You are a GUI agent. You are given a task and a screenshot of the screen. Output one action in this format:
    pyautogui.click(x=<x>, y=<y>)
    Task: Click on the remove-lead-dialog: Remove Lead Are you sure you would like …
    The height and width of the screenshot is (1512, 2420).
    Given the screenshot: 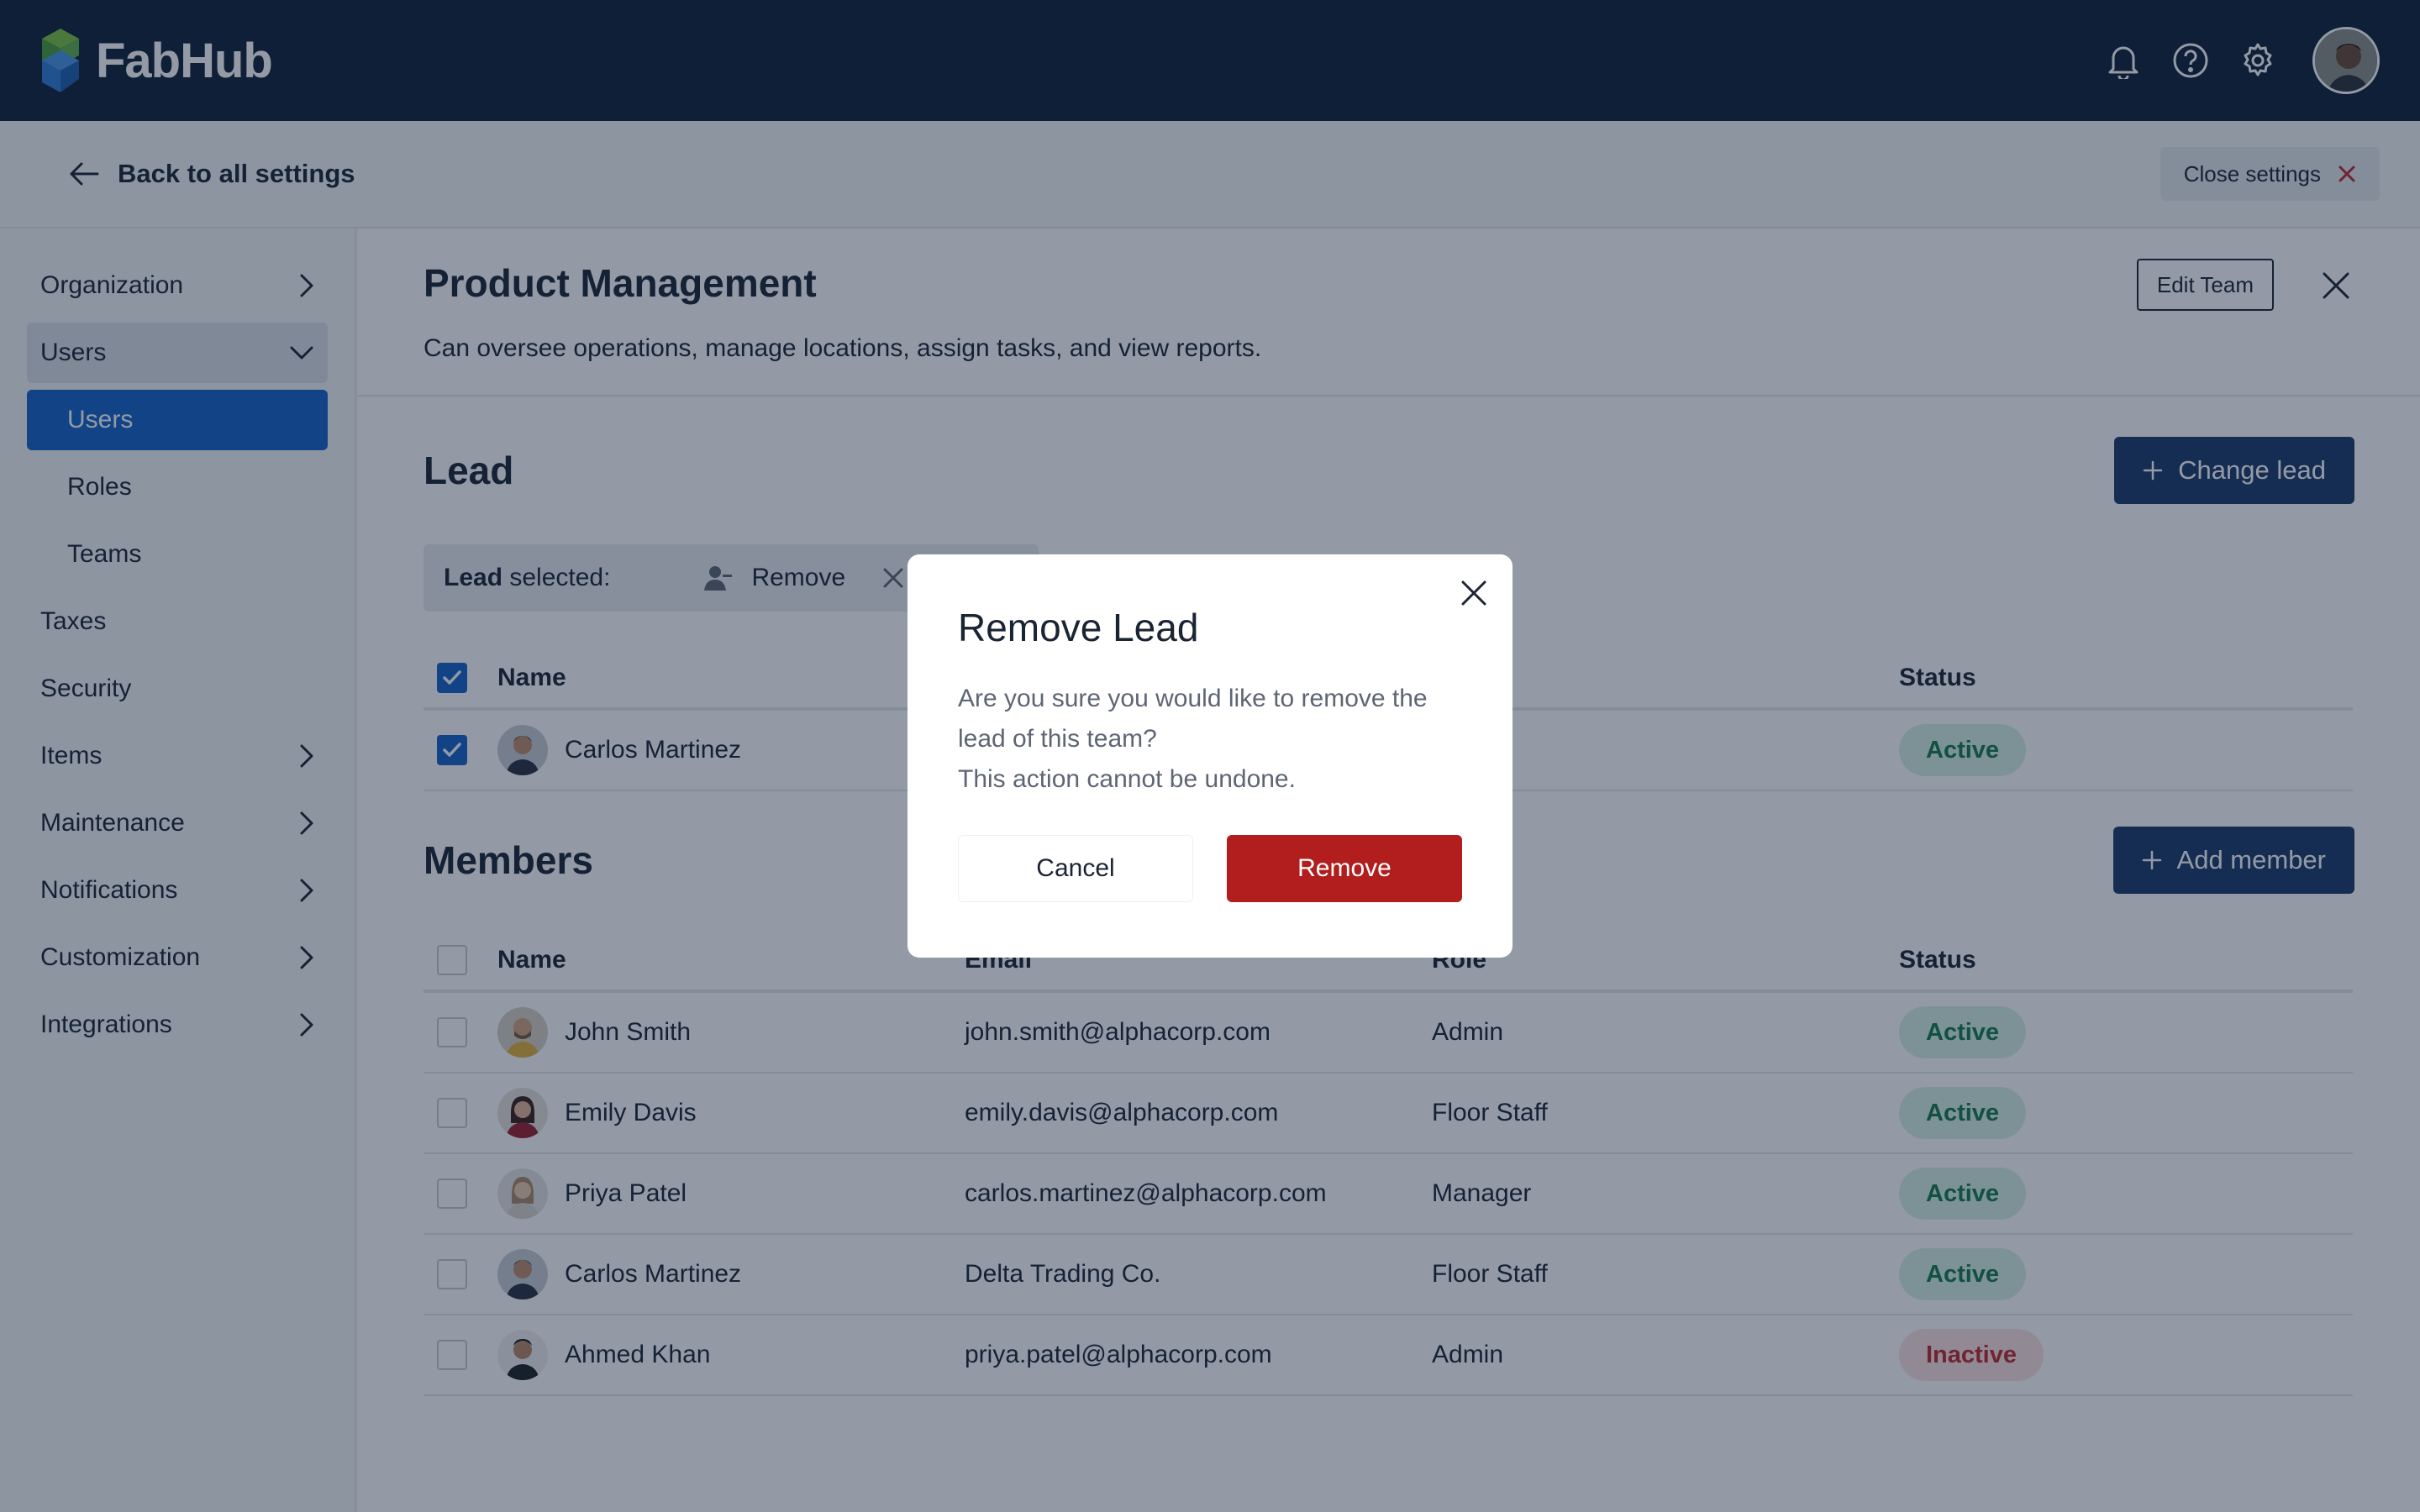 What is the action you would take?
    pyautogui.click(x=1210, y=756)
    